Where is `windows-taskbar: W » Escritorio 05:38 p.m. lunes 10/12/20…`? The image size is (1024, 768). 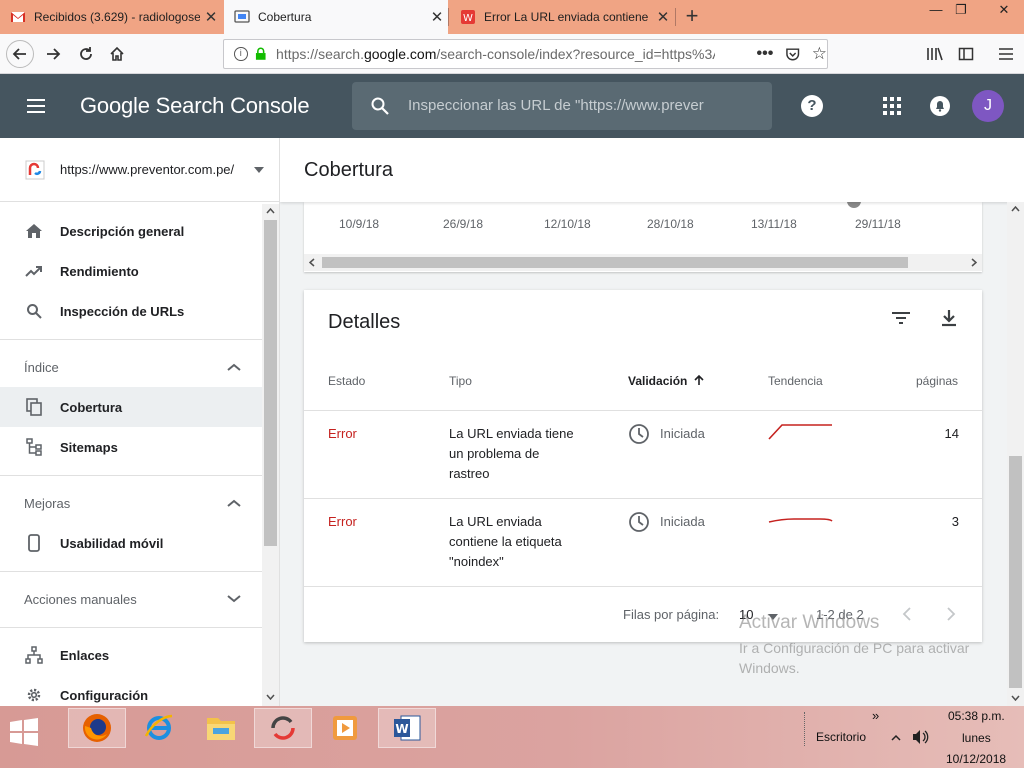
windows-taskbar: W » Escritorio 05:38 p.m. lunes 10/12/20… is located at coordinates (512, 737).